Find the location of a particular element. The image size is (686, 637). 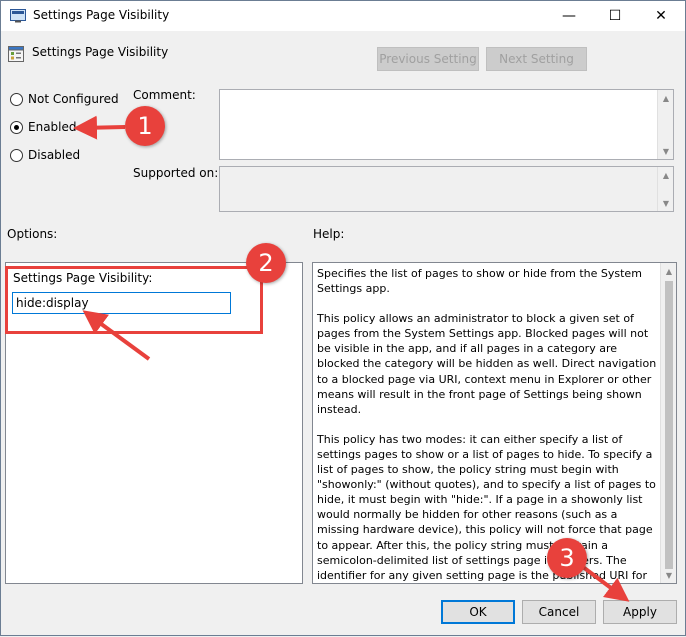

disabled-label: Disabled is located at coordinates (54, 155).